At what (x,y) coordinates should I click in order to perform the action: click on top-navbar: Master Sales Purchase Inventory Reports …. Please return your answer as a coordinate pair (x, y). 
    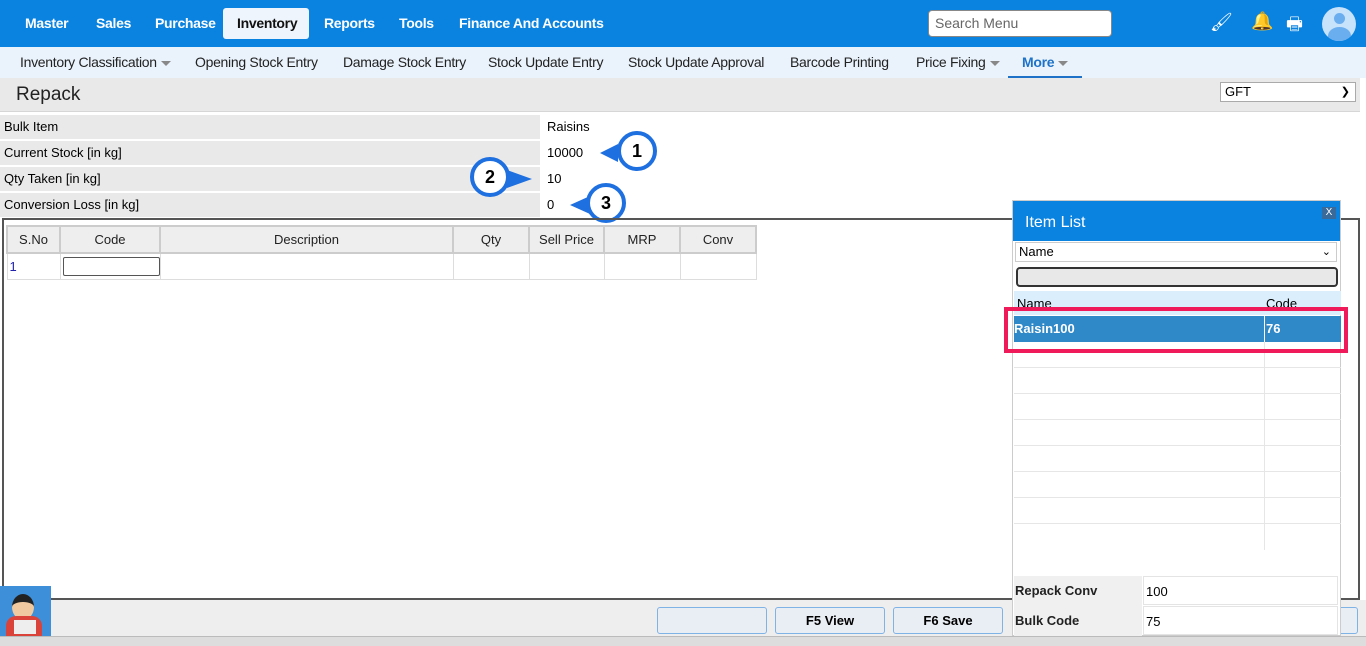
    Looking at the image, I should click on (683, 23).